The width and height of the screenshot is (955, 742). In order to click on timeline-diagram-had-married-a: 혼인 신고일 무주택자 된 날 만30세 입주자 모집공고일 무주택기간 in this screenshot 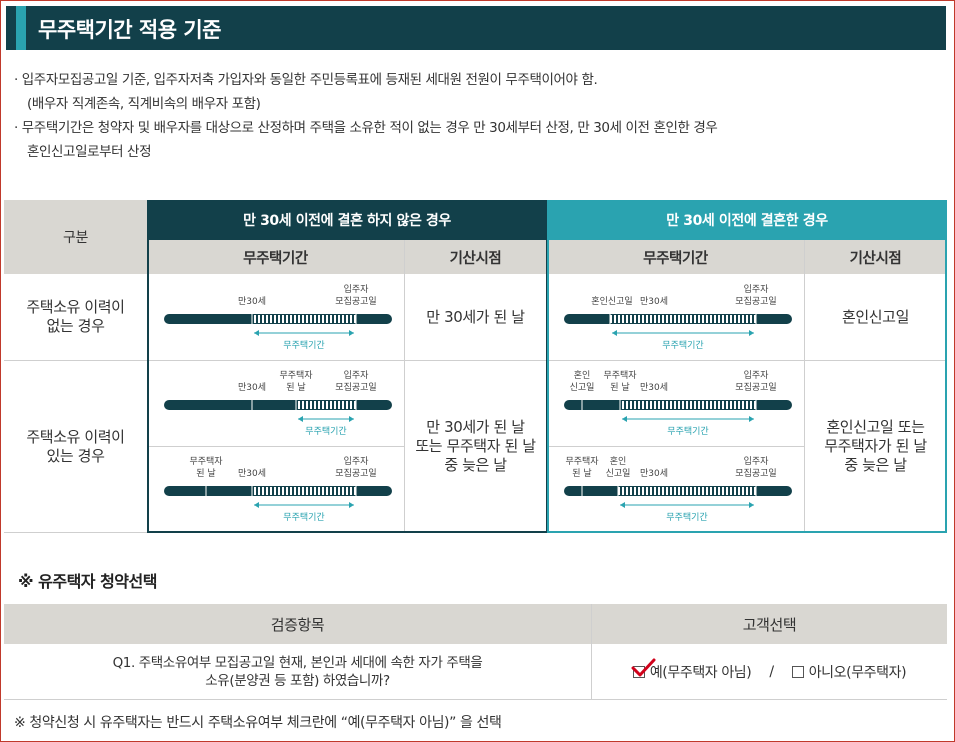, I will do `click(678, 403)`.